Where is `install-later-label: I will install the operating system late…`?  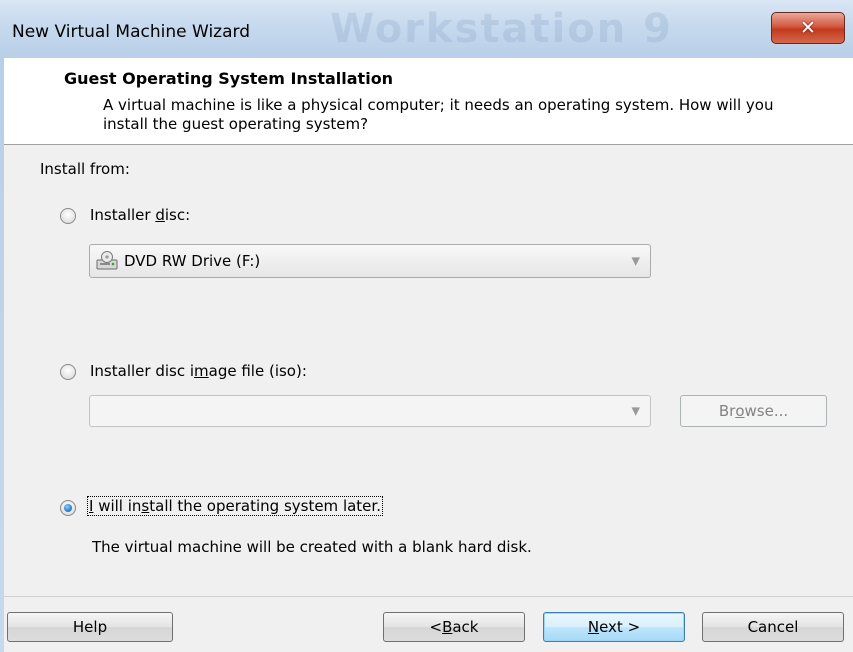
install-later-label: I will install the operating system late… is located at coordinates (235, 506).